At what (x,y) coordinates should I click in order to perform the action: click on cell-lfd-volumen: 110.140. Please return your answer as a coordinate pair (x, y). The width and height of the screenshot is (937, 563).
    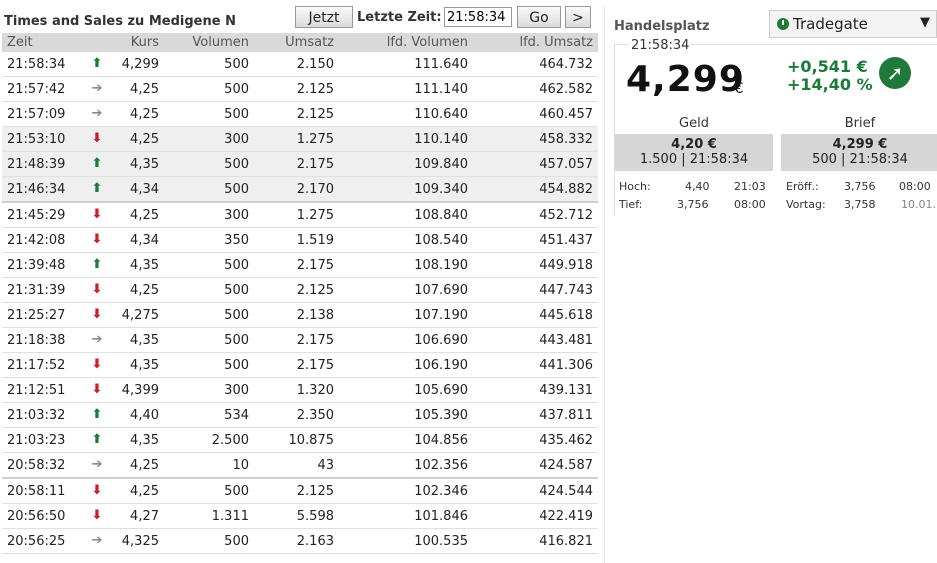
    Looking at the image, I should click on (406, 139).